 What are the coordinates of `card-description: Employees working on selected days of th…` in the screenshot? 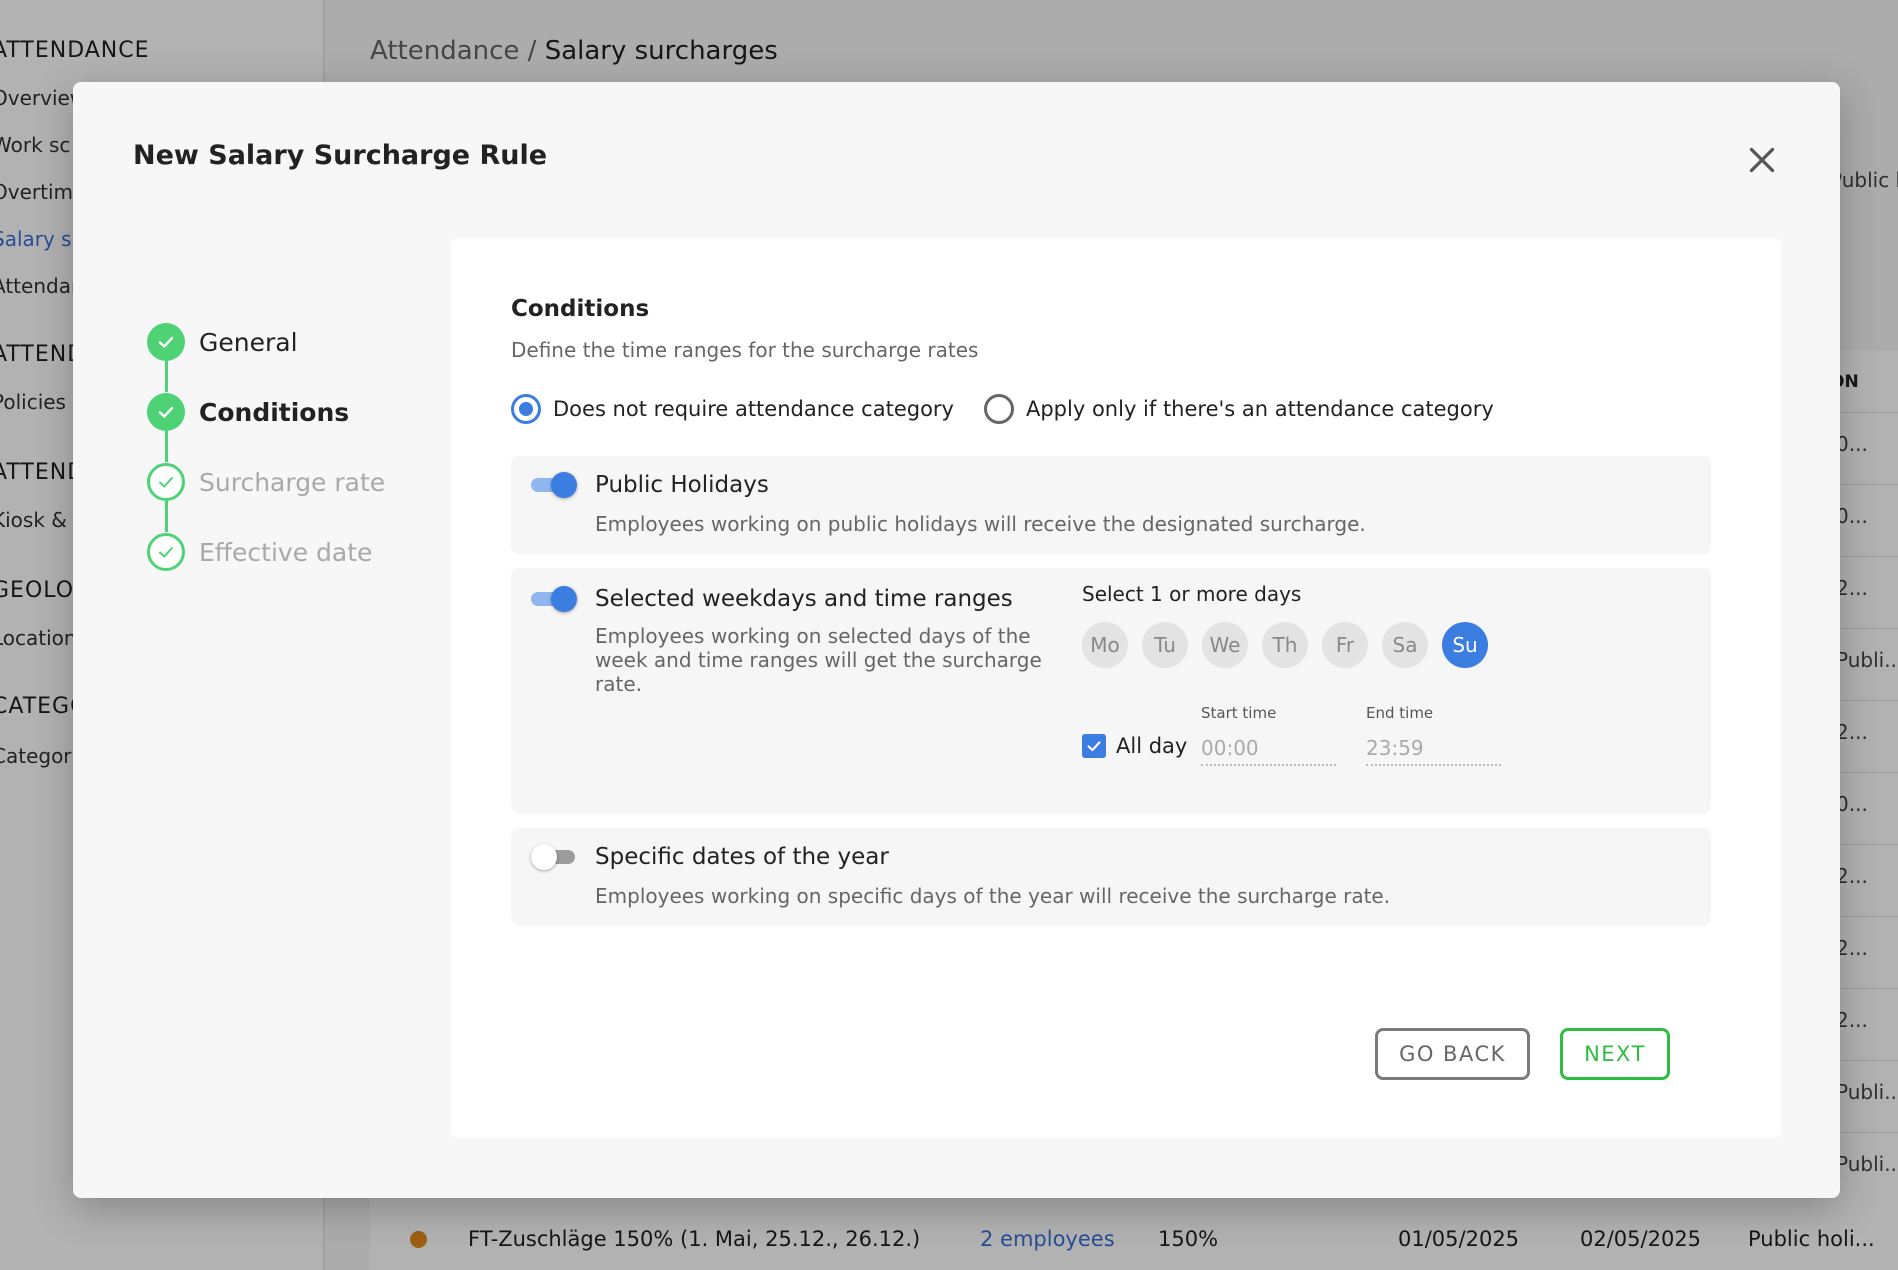 It's located at (818, 660).